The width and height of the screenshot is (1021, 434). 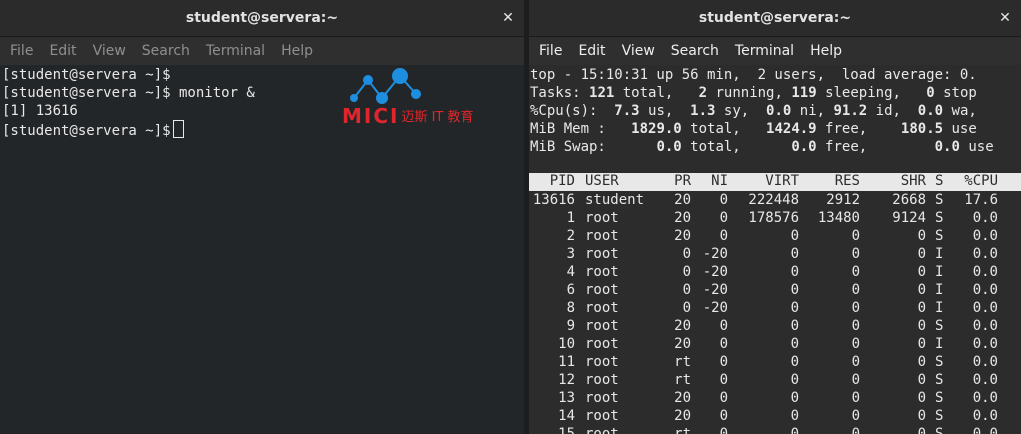 What do you see at coordinates (570, 308) in the screenshot?
I see `cell-pid: 8` at bounding box center [570, 308].